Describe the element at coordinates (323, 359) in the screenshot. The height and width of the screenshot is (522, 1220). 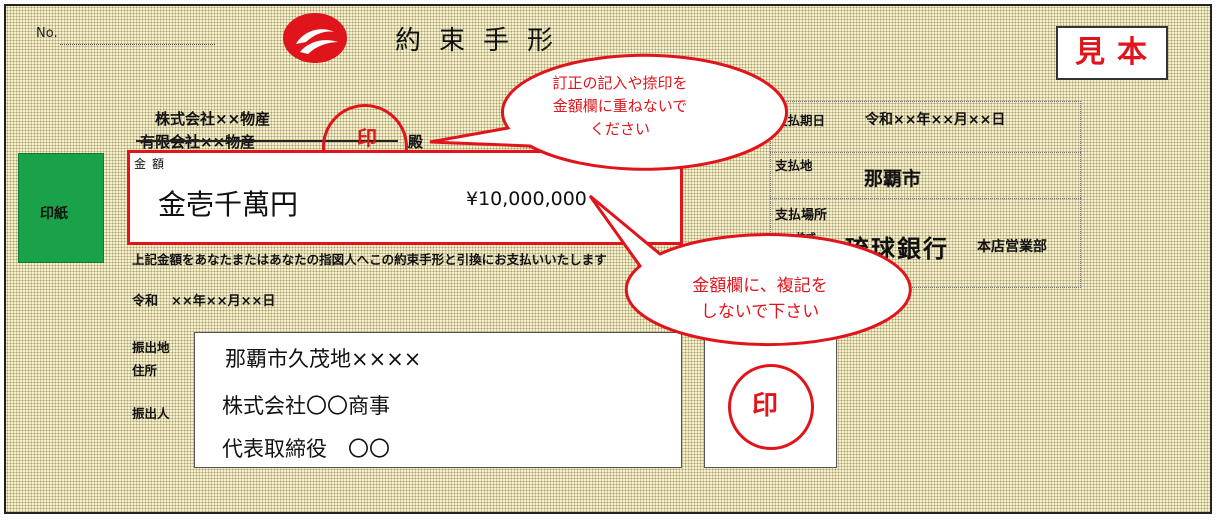
I see `issuer-address: 那覇市久茂地××××` at that location.